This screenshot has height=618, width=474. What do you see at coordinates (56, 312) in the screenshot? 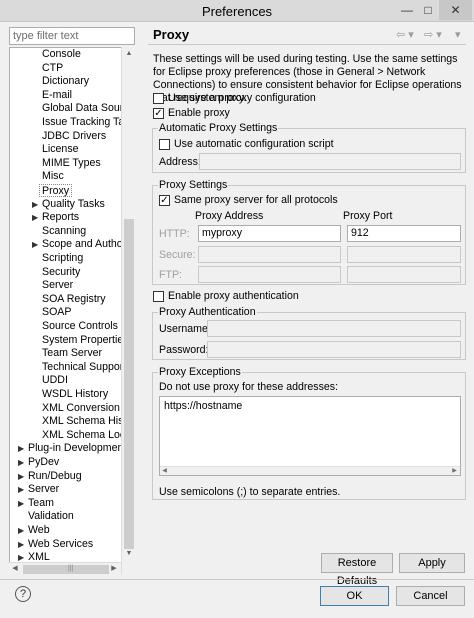
I see `tree-item: SOAP` at bounding box center [56, 312].